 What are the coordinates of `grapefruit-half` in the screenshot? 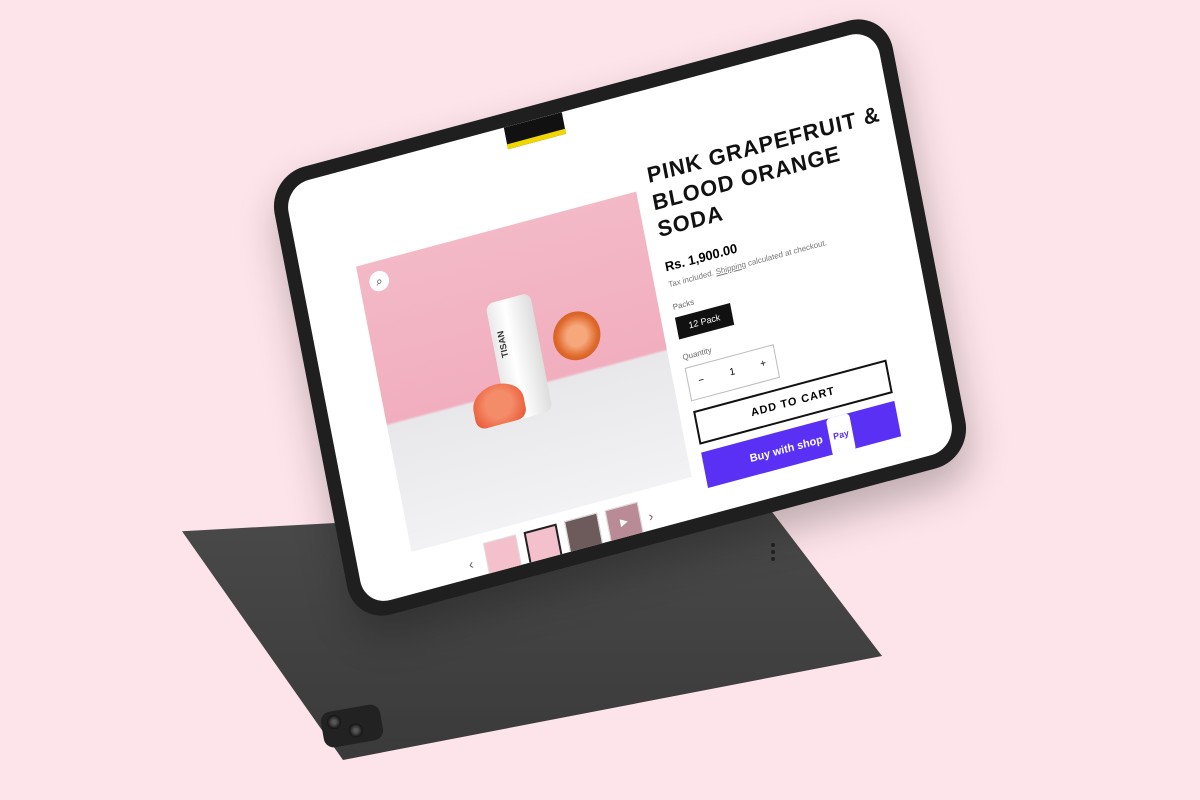 It's located at (577, 335).